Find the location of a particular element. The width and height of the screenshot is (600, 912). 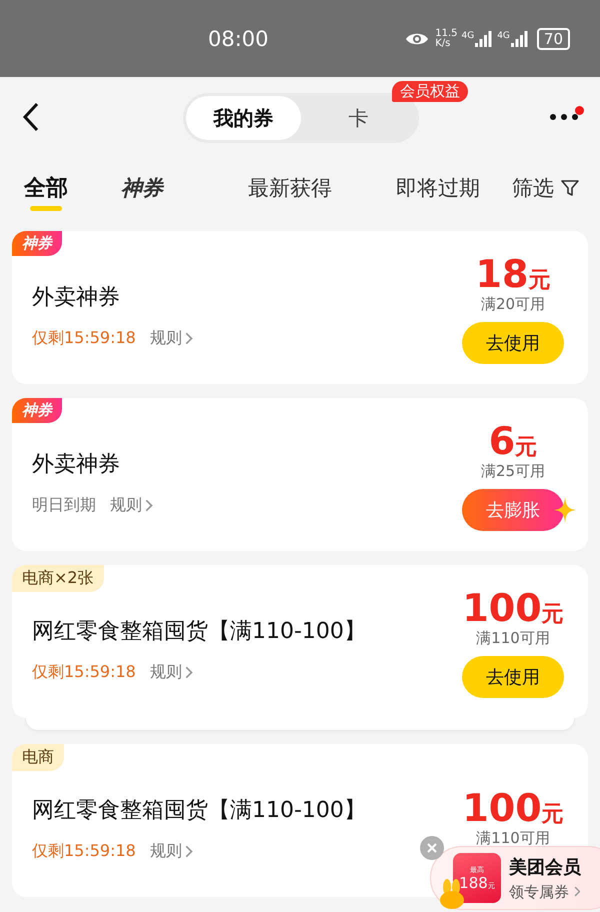

segment-tab: 我的券 is located at coordinates (243, 118).